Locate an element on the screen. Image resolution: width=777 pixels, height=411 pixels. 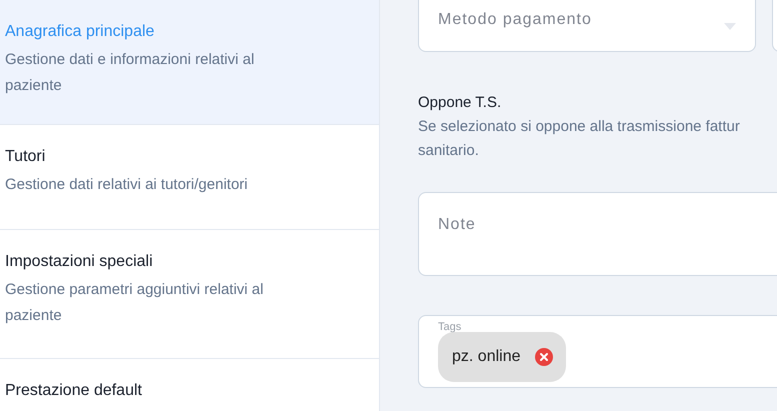
item-description: Gestione parametri aggiuntivi relativi al paziente is located at coordinates (134, 303).